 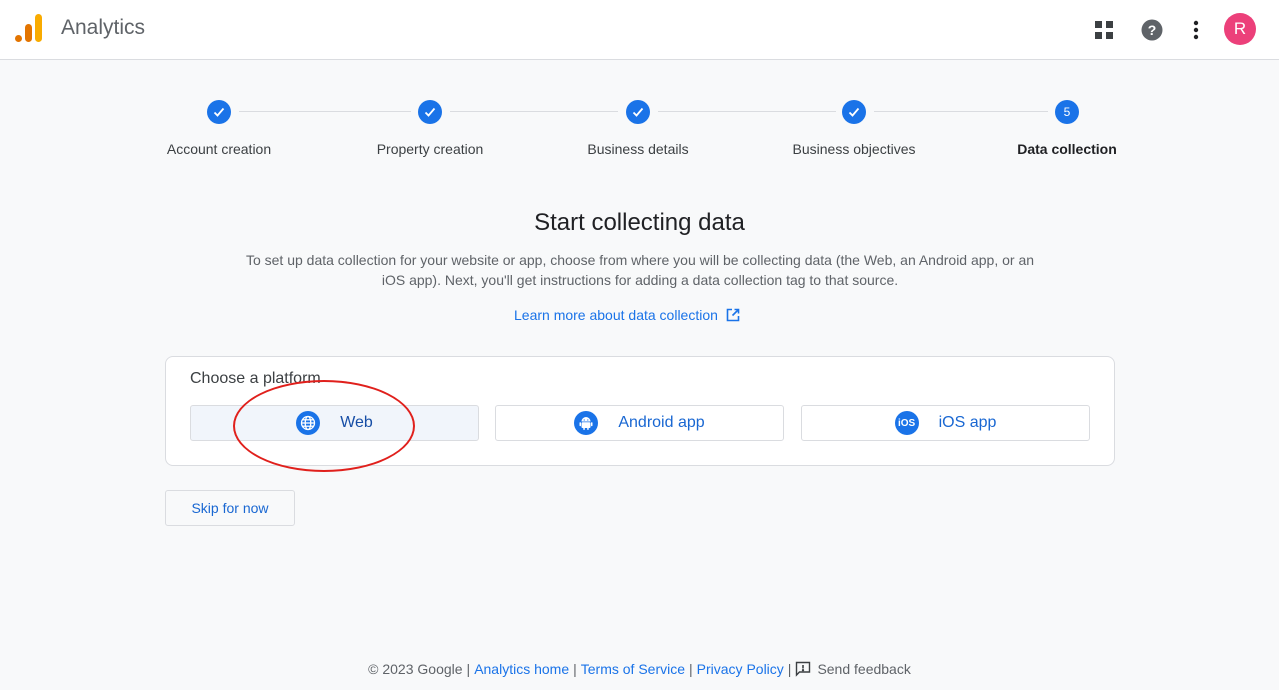 What do you see at coordinates (803, 669) in the screenshot?
I see `feedback-icon` at bounding box center [803, 669].